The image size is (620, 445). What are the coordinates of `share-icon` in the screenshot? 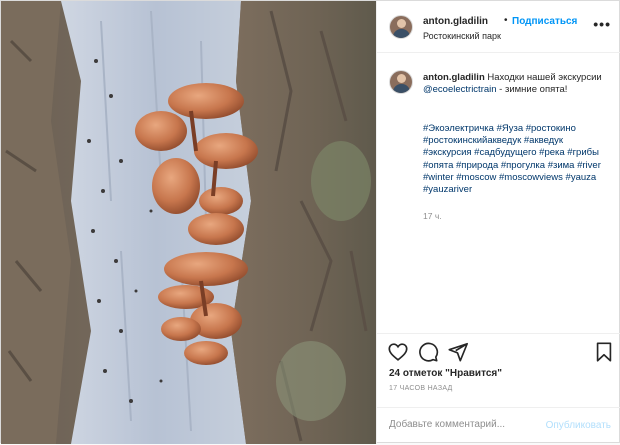 It's located at (458, 352).